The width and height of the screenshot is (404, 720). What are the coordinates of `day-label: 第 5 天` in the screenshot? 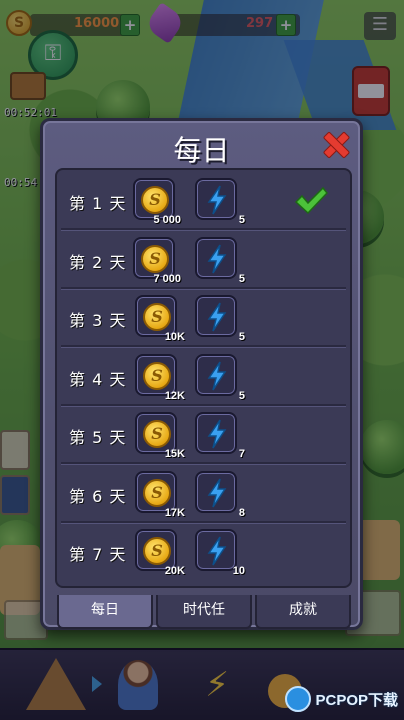 It's located at (98, 437).